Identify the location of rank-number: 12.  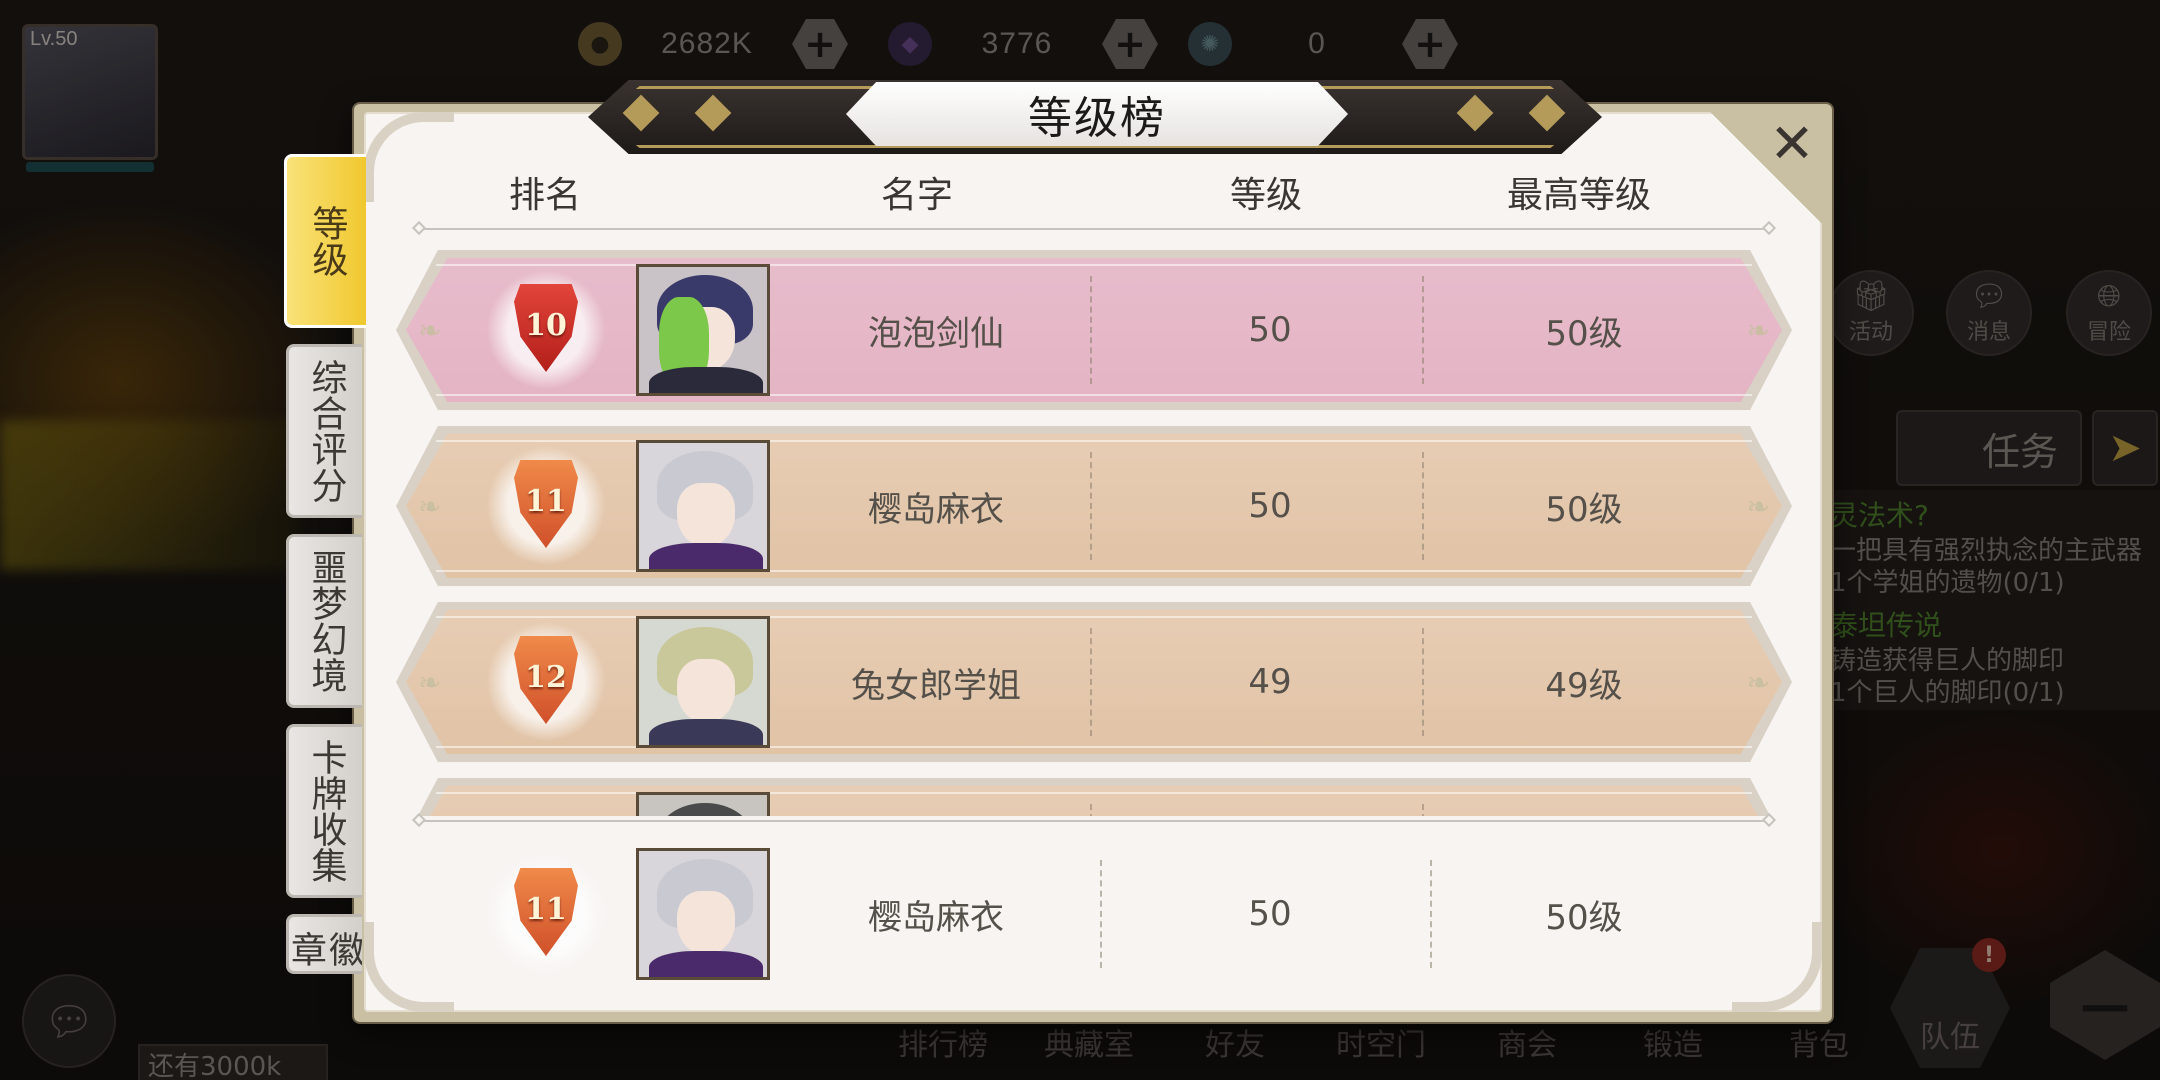
(546, 677).